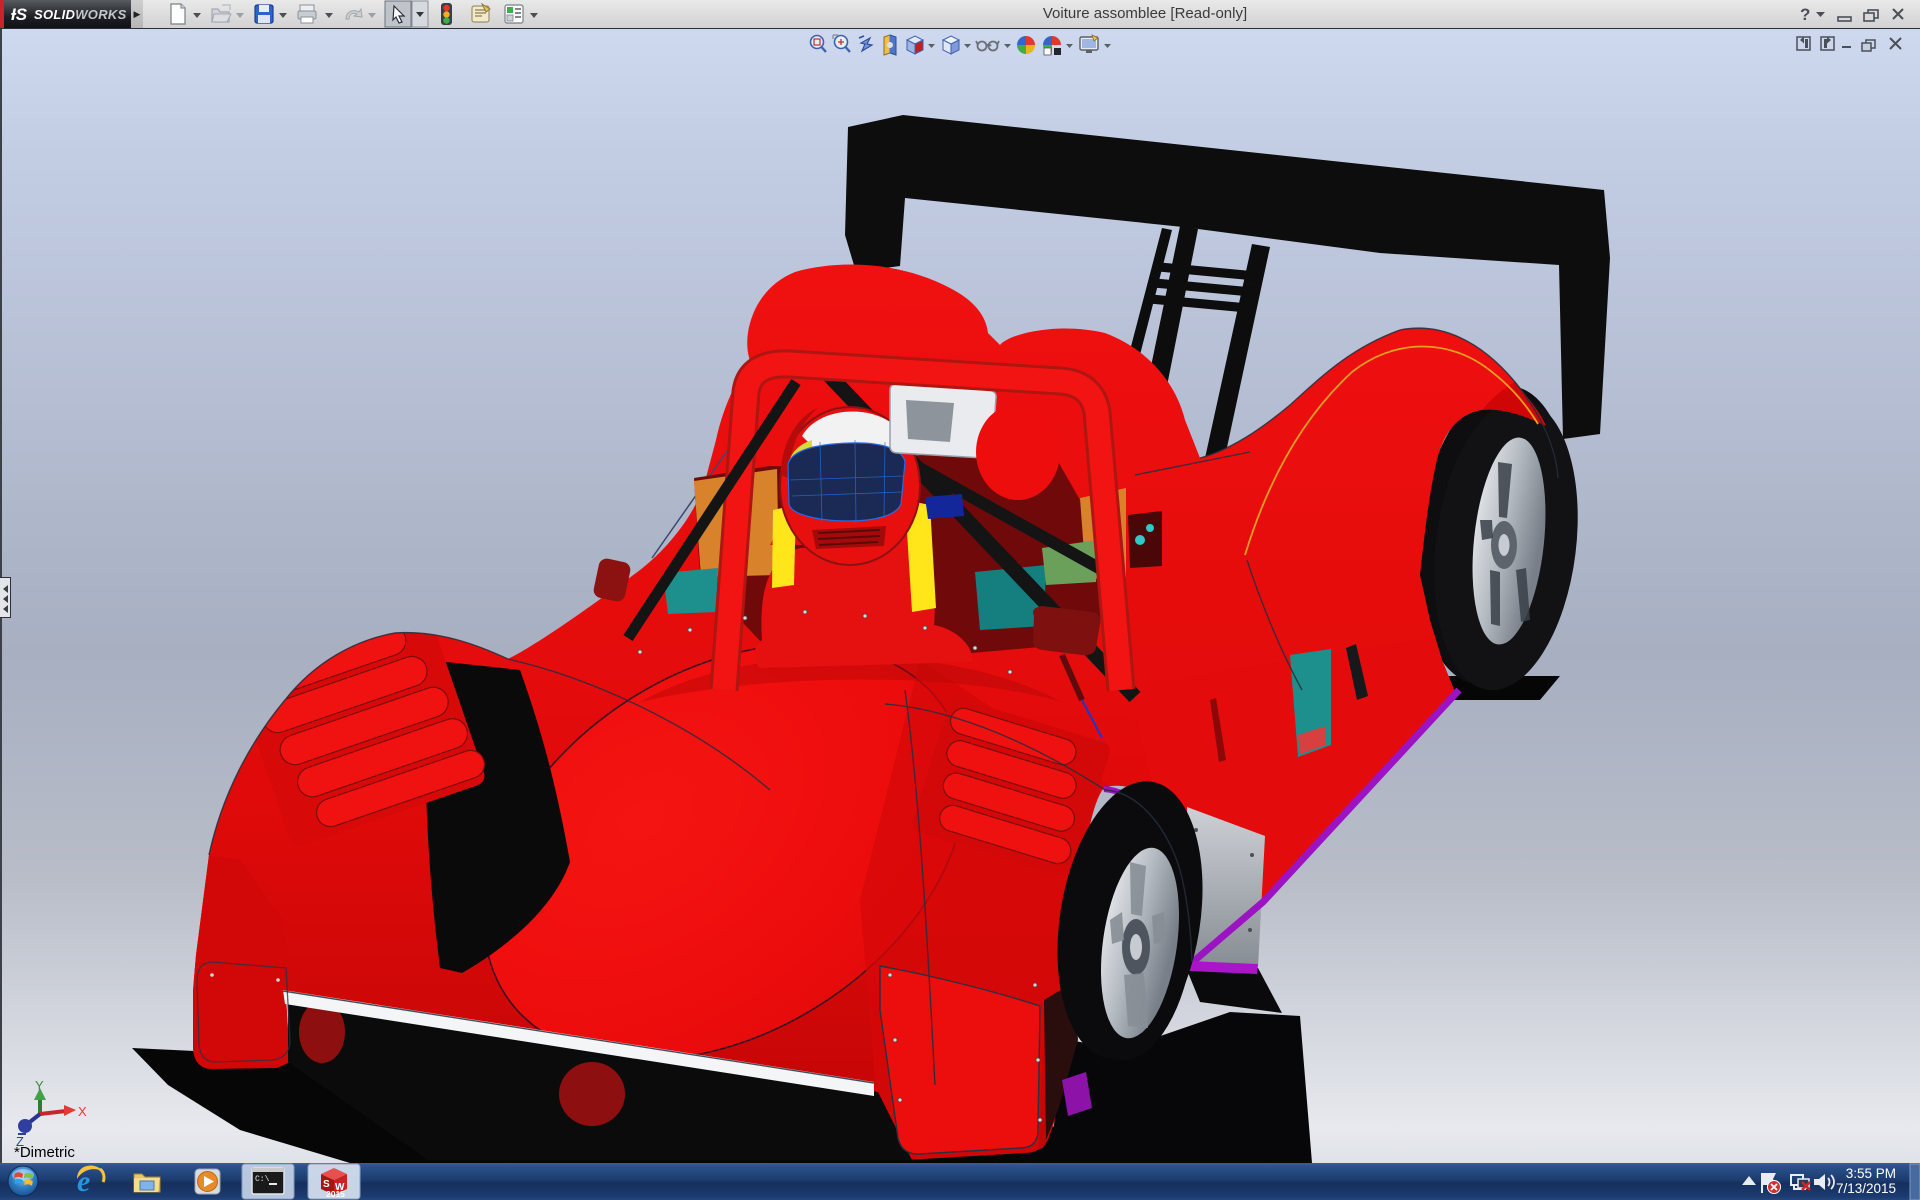 This screenshot has width=1920, height=1200. What do you see at coordinates (1866, 1188) in the screenshot?
I see `svg-text: 7/13/2015` at bounding box center [1866, 1188].